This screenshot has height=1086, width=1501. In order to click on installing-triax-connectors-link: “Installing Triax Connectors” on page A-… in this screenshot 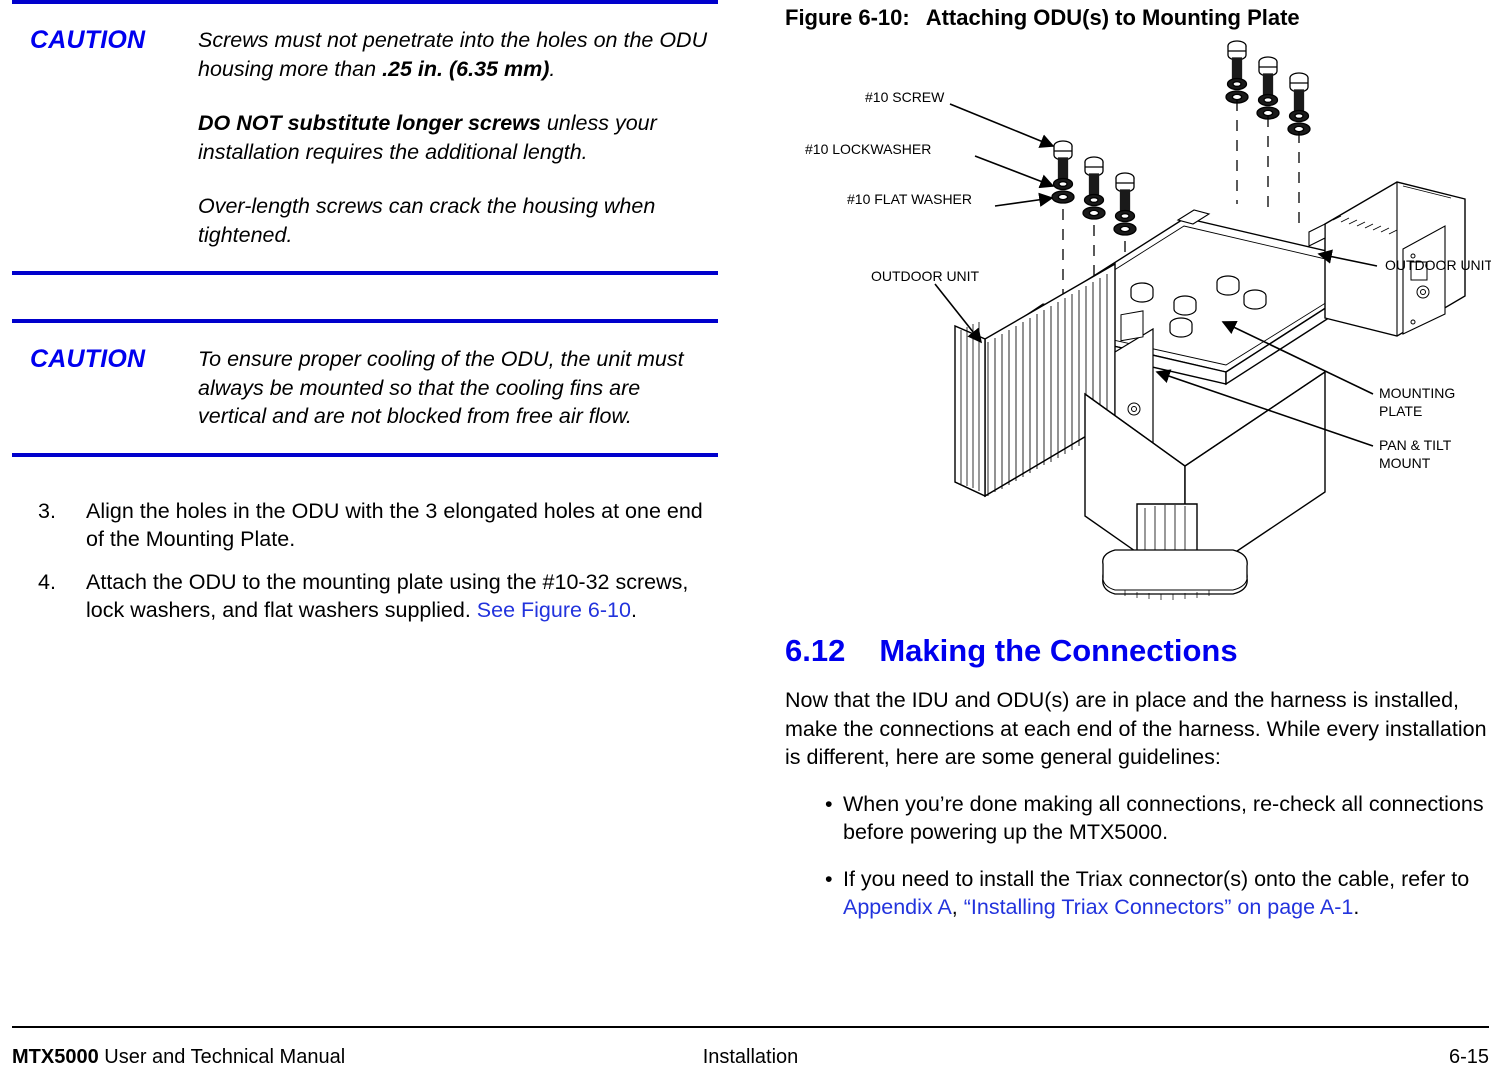, I will do `click(1159, 907)`.